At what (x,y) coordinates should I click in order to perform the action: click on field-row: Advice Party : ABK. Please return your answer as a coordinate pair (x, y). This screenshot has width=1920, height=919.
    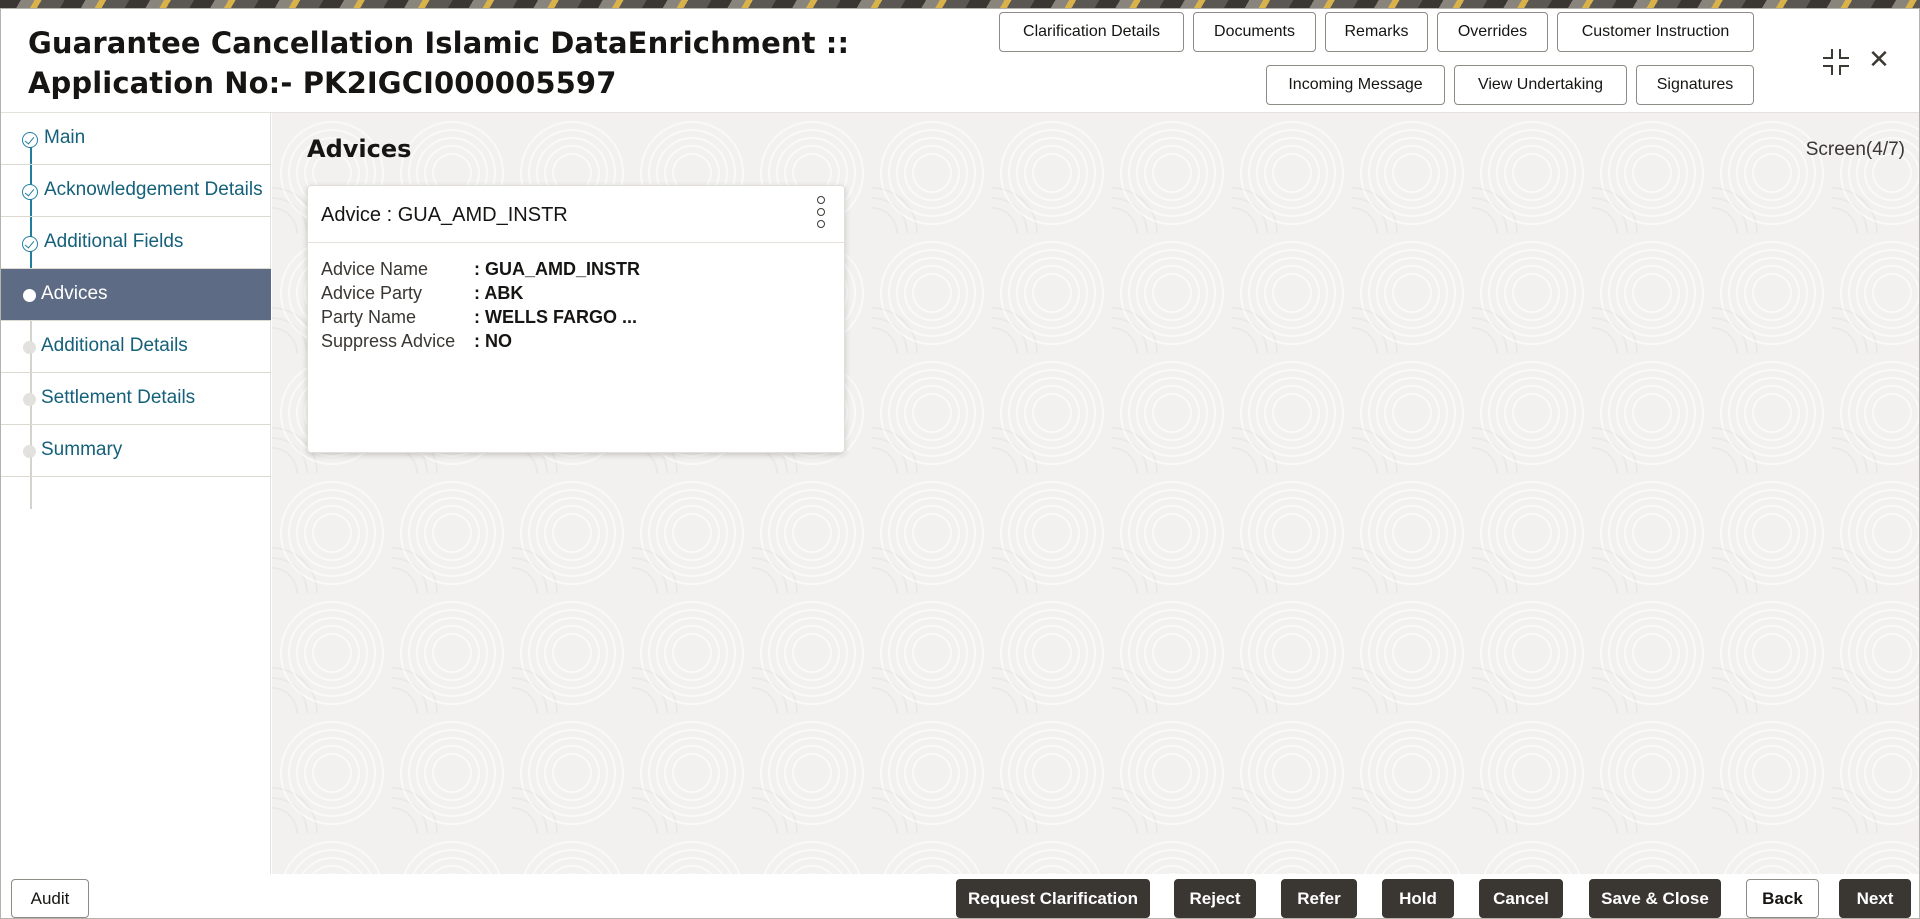
    Looking at the image, I should click on (480, 293).